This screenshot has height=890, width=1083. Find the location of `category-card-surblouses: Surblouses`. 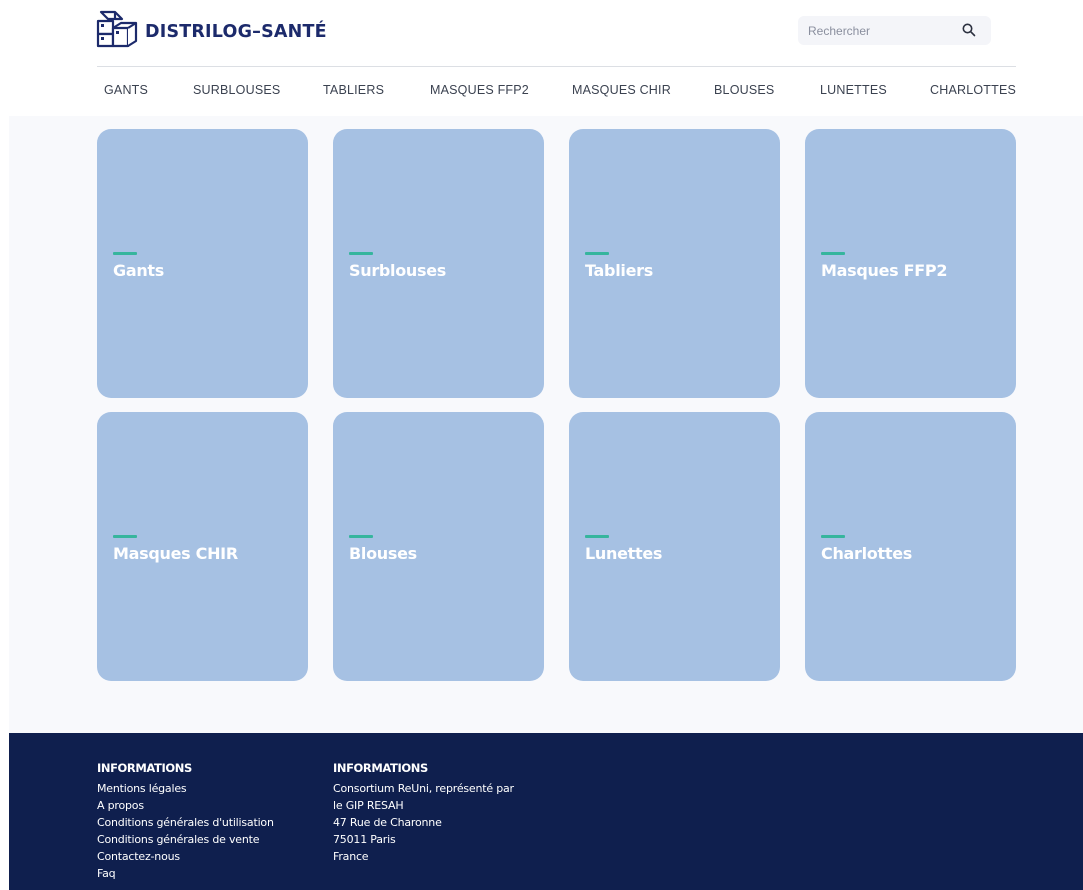

category-card-surblouses: Surblouses is located at coordinates (438, 263).